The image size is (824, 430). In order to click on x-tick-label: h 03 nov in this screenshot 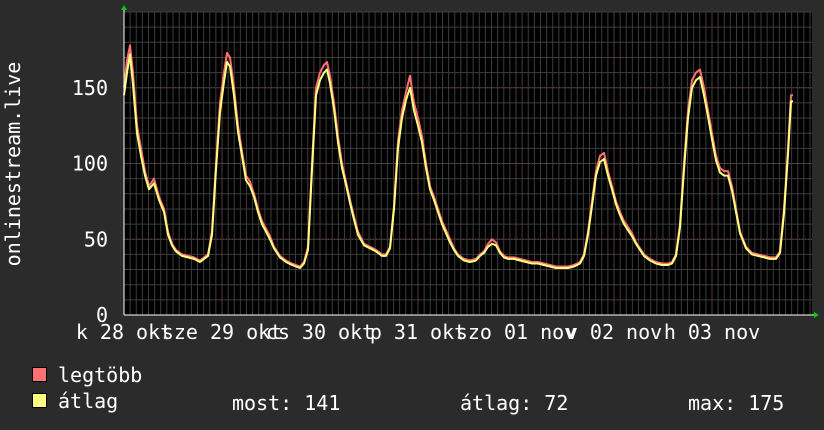, I will do `click(712, 332)`.